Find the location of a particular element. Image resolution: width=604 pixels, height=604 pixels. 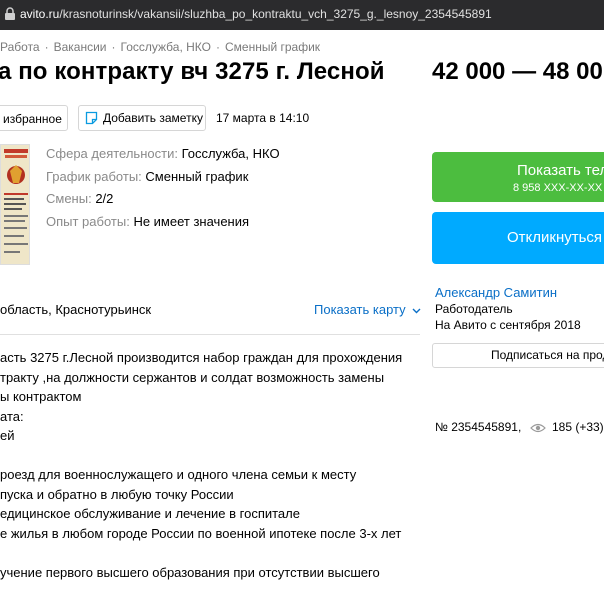

divider is located at coordinates (210, 334).